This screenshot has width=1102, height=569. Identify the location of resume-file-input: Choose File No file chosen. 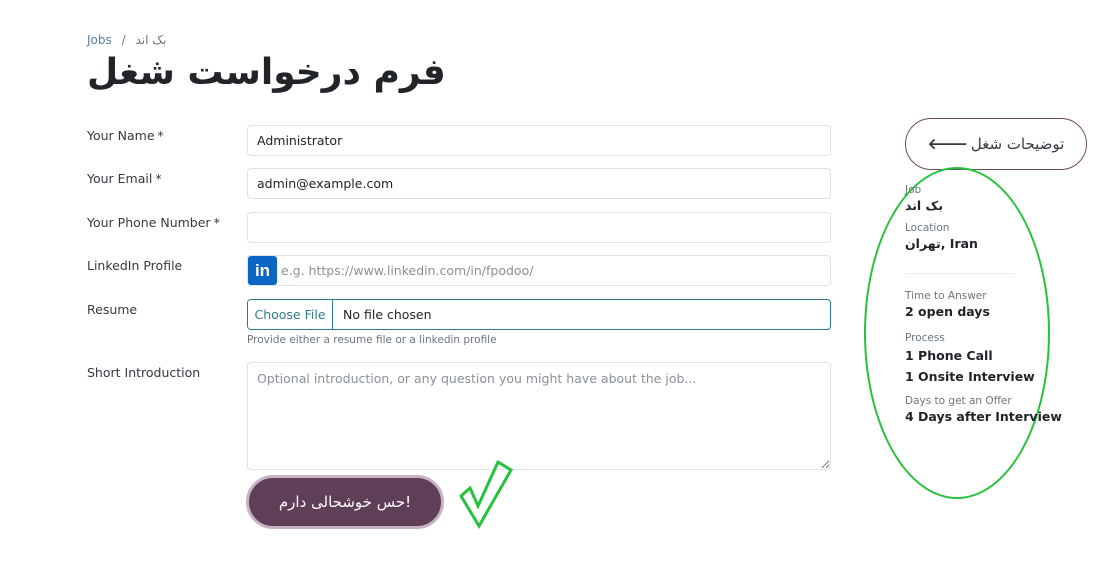
(539, 314).